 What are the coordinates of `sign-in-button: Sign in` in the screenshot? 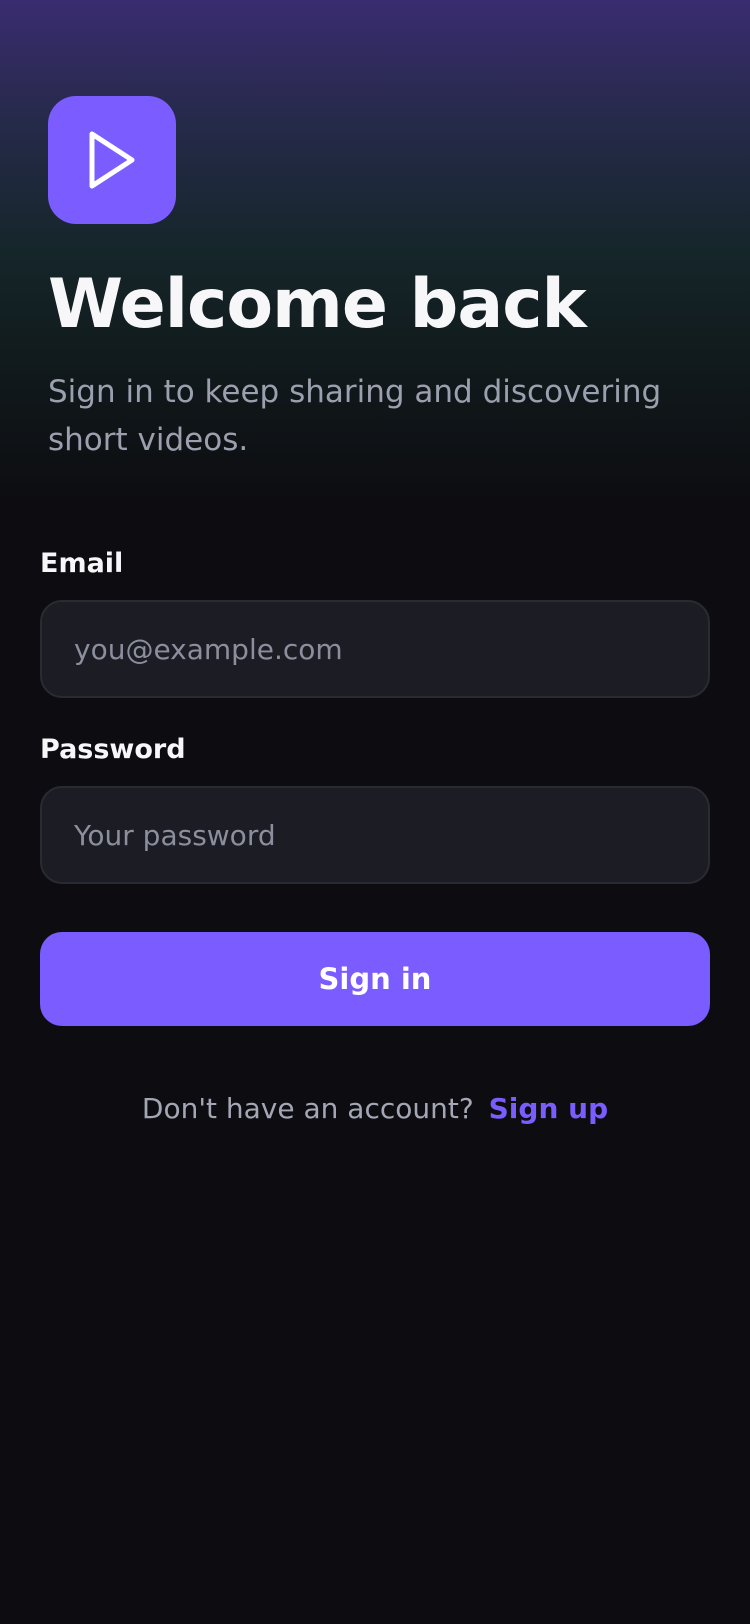 It's located at (375, 979).